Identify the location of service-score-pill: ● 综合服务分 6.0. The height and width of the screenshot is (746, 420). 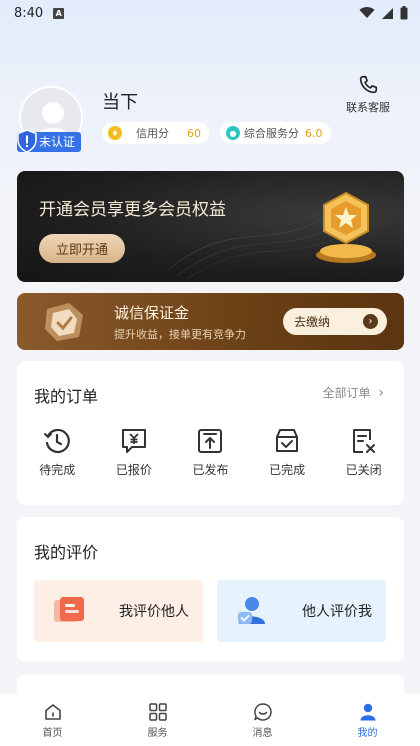
(275, 133).